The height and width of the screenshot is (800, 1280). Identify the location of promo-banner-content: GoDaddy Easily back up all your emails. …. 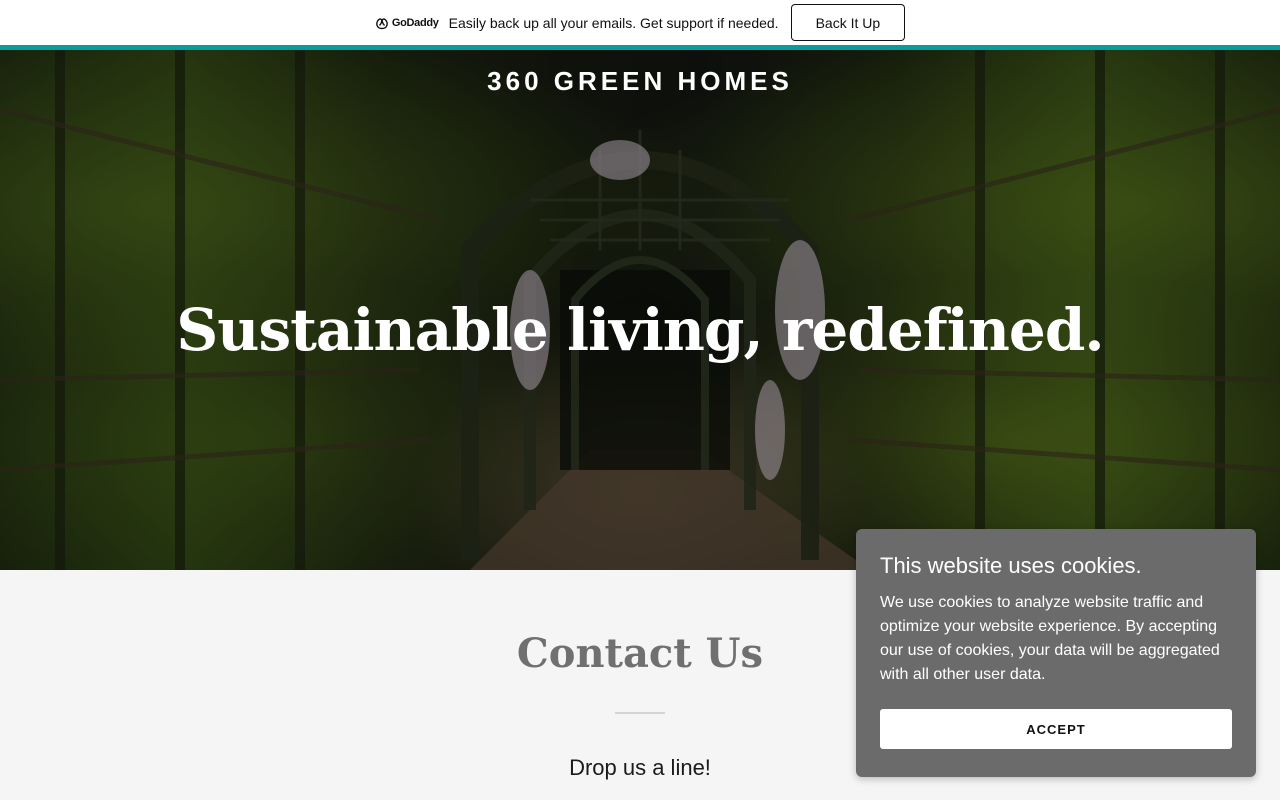
(640, 22).